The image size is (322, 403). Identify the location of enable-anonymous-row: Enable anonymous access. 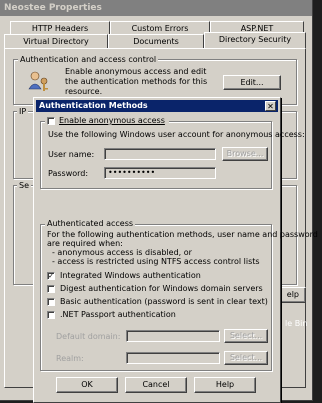
(107, 121).